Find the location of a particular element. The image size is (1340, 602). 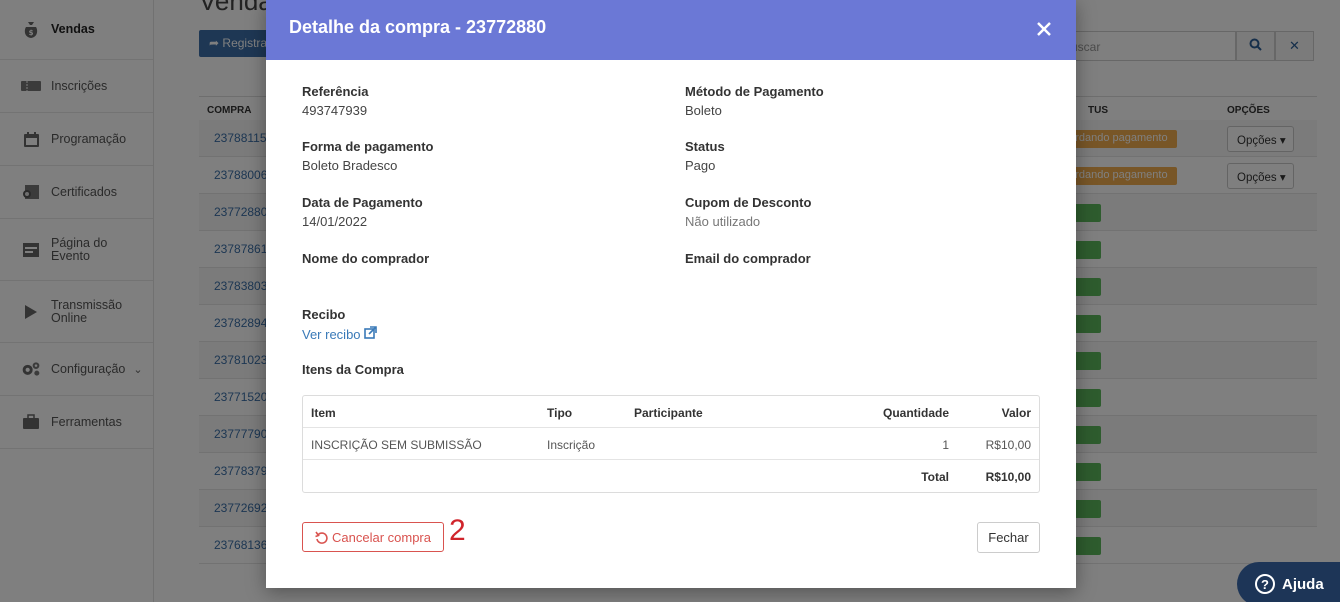

close-icon is located at coordinates (1044, 29).